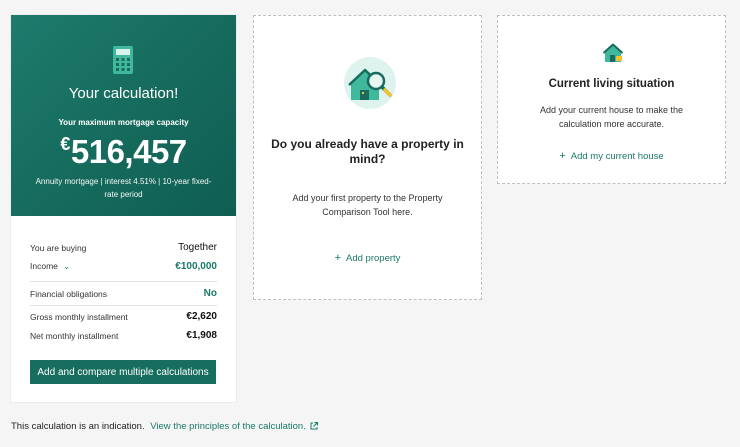 This screenshot has height=447, width=740. What do you see at coordinates (201, 335) in the screenshot?
I see `net-installment-value: €1,908` at bounding box center [201, 335].